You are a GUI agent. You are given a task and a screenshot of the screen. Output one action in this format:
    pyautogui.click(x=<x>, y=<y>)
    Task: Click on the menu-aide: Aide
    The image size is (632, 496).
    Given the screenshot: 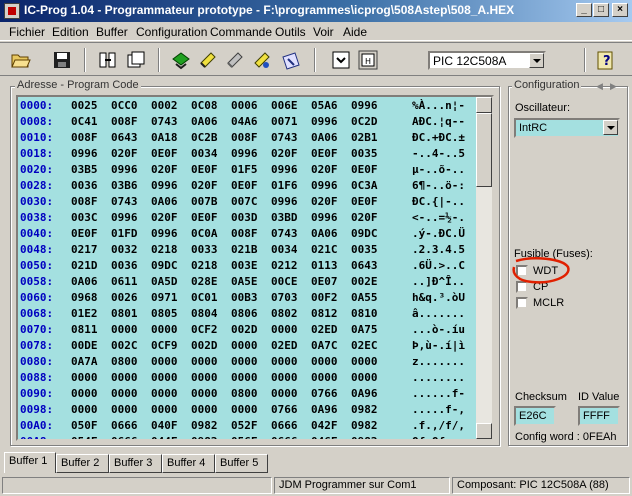 What is the action you would take?
    pyautogui.click(x=355, y=32)
    